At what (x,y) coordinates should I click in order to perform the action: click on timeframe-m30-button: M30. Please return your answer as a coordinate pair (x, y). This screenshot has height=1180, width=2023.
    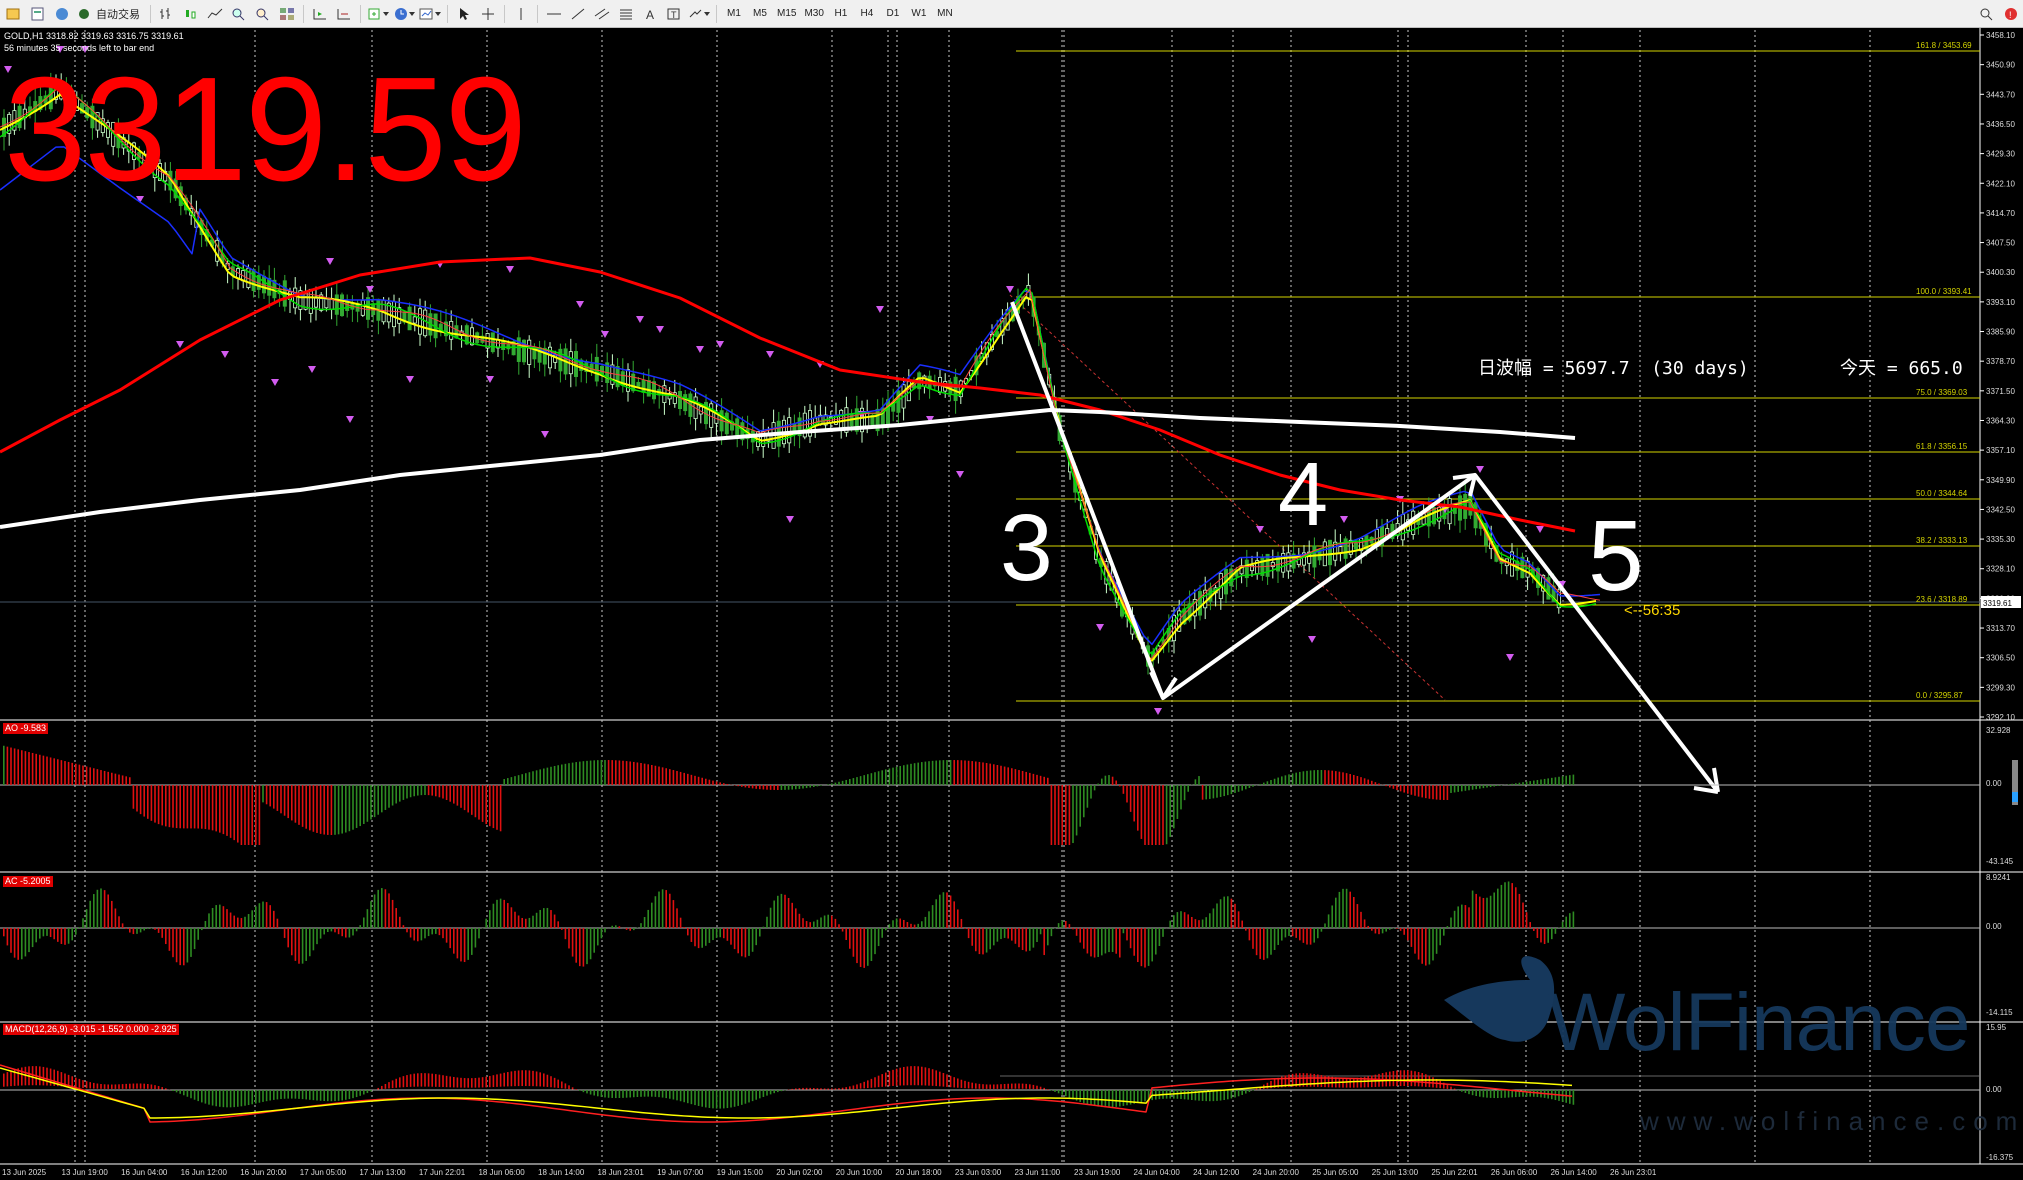
    Looking at the image, I should click on (813, 14).